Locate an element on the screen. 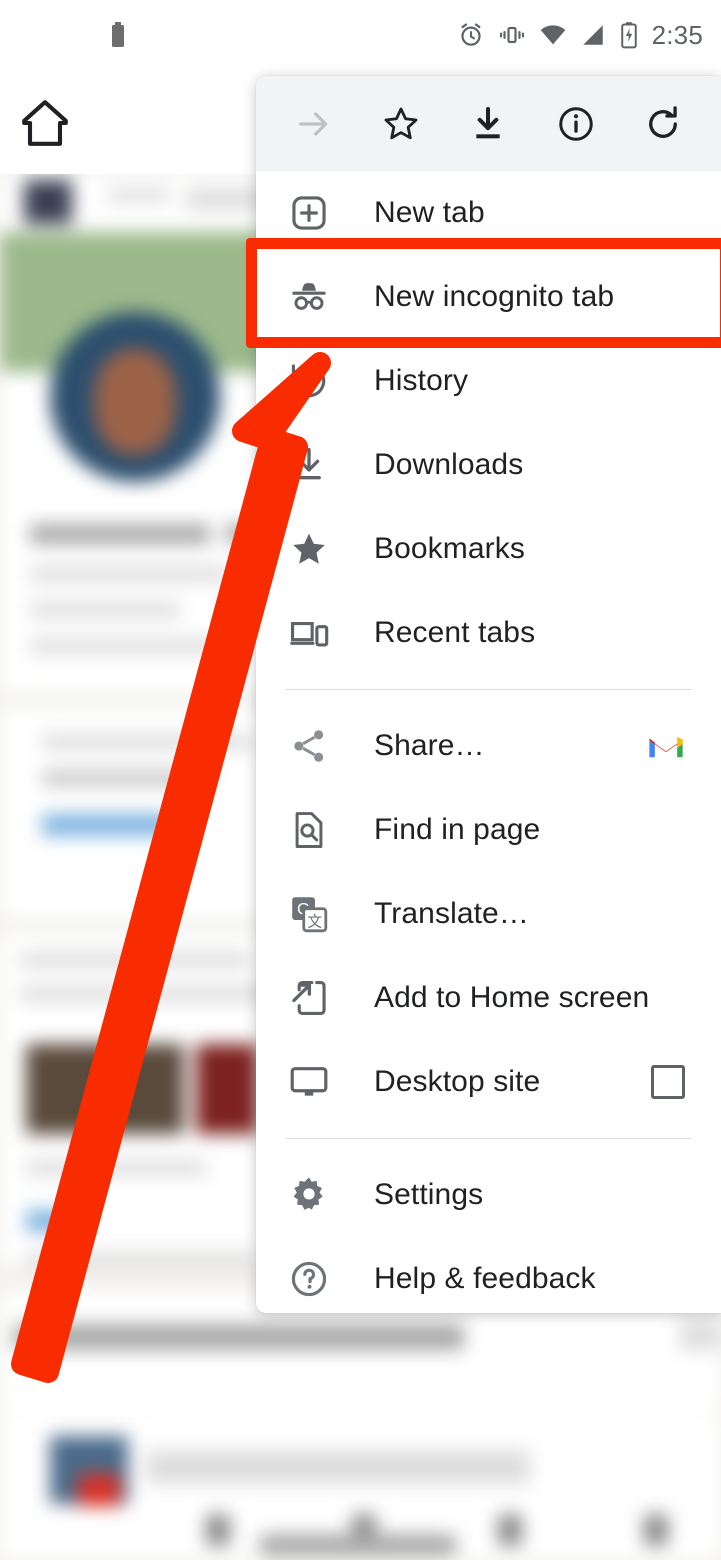  menu-item-label: Bookmarks is located at coordinates (449, 548).